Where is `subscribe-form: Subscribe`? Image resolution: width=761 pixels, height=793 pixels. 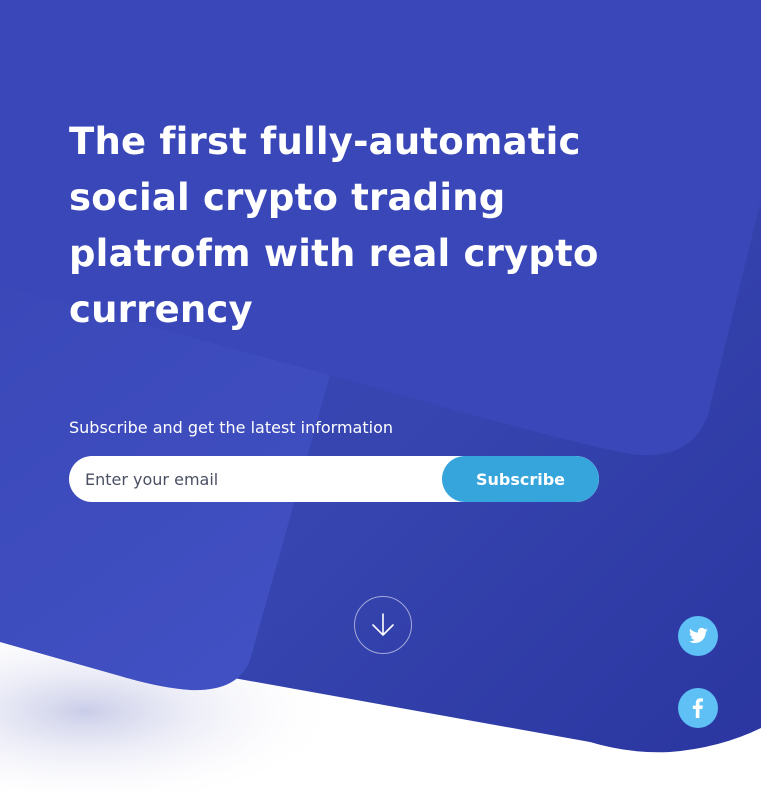 subscribe-form: Subscribe is located at coordinates (334, 479).